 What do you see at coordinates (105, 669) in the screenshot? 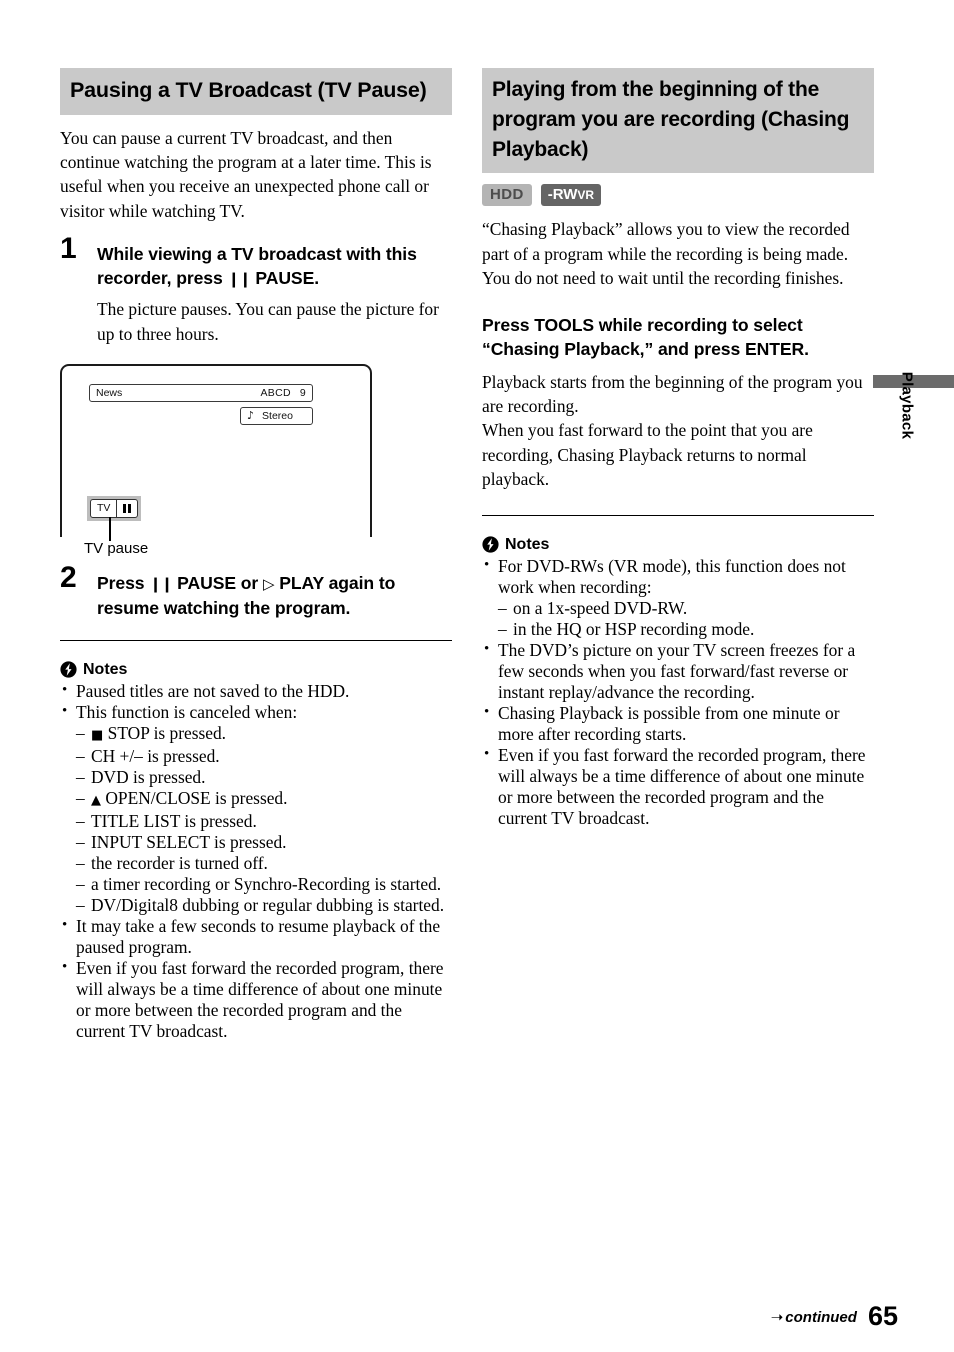
I see `left-notes-label: Notes` at bounding box center [105, 669].